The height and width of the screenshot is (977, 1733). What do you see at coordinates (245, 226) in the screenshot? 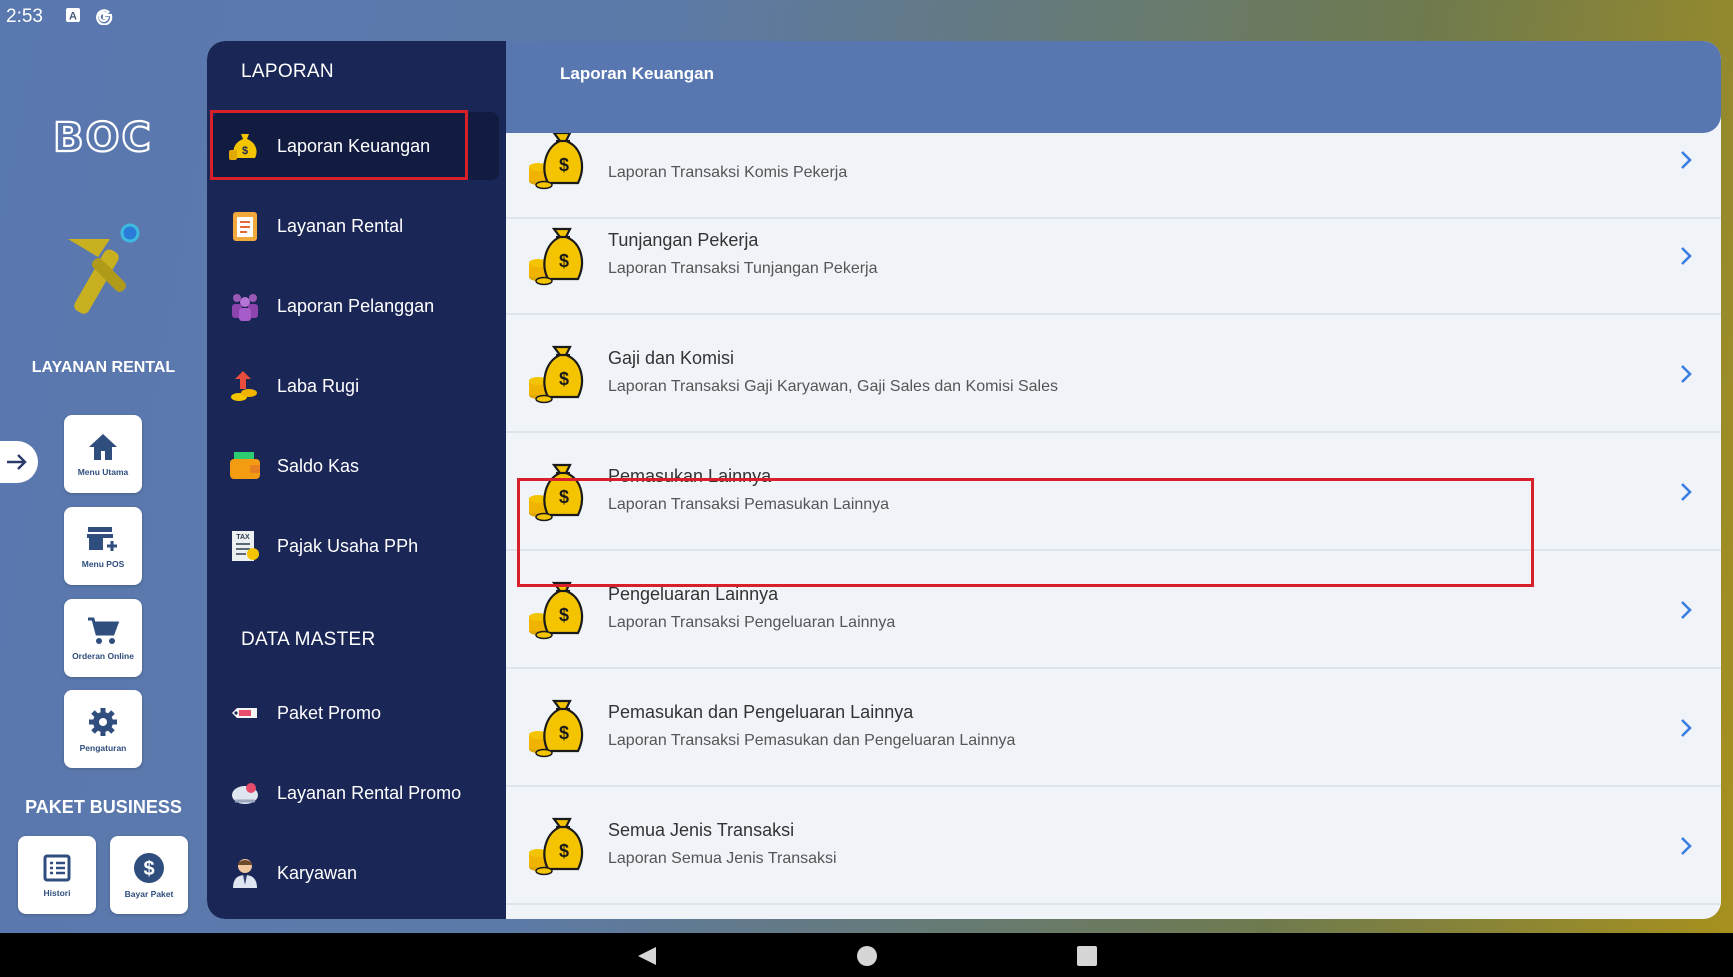
I see `clipboard-icon` at bounding box center [245, 226].